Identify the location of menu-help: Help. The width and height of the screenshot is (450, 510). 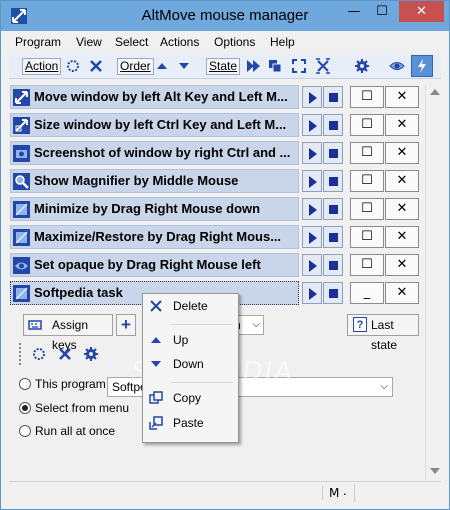
(282, 42).